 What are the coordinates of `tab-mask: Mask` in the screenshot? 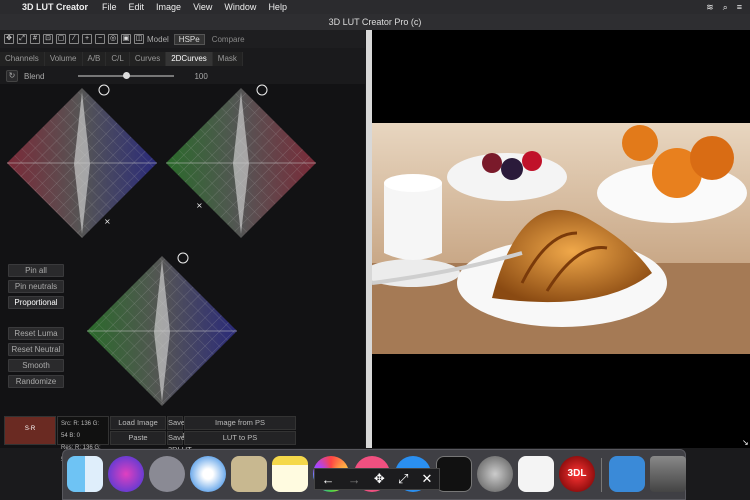 It's located at (227, 59).